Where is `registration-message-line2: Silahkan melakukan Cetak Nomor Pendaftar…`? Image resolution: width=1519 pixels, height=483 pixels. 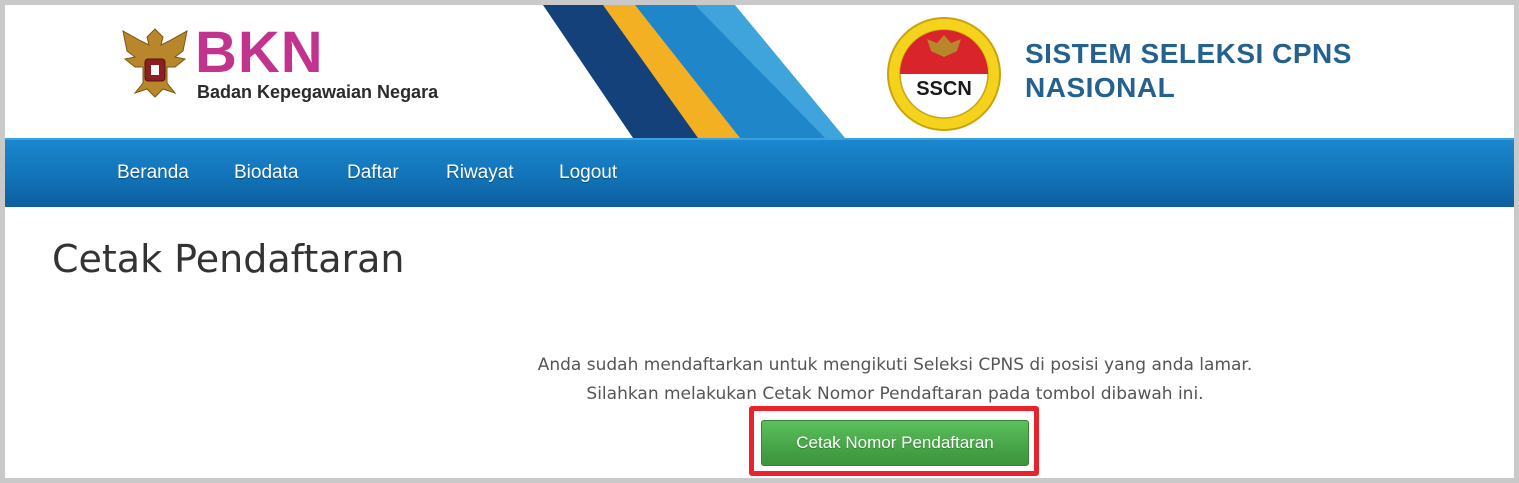
registration-message-line2: Silahkan melakukan Cetak Nomor Pendaftar… is located at coordinates (895, 394).